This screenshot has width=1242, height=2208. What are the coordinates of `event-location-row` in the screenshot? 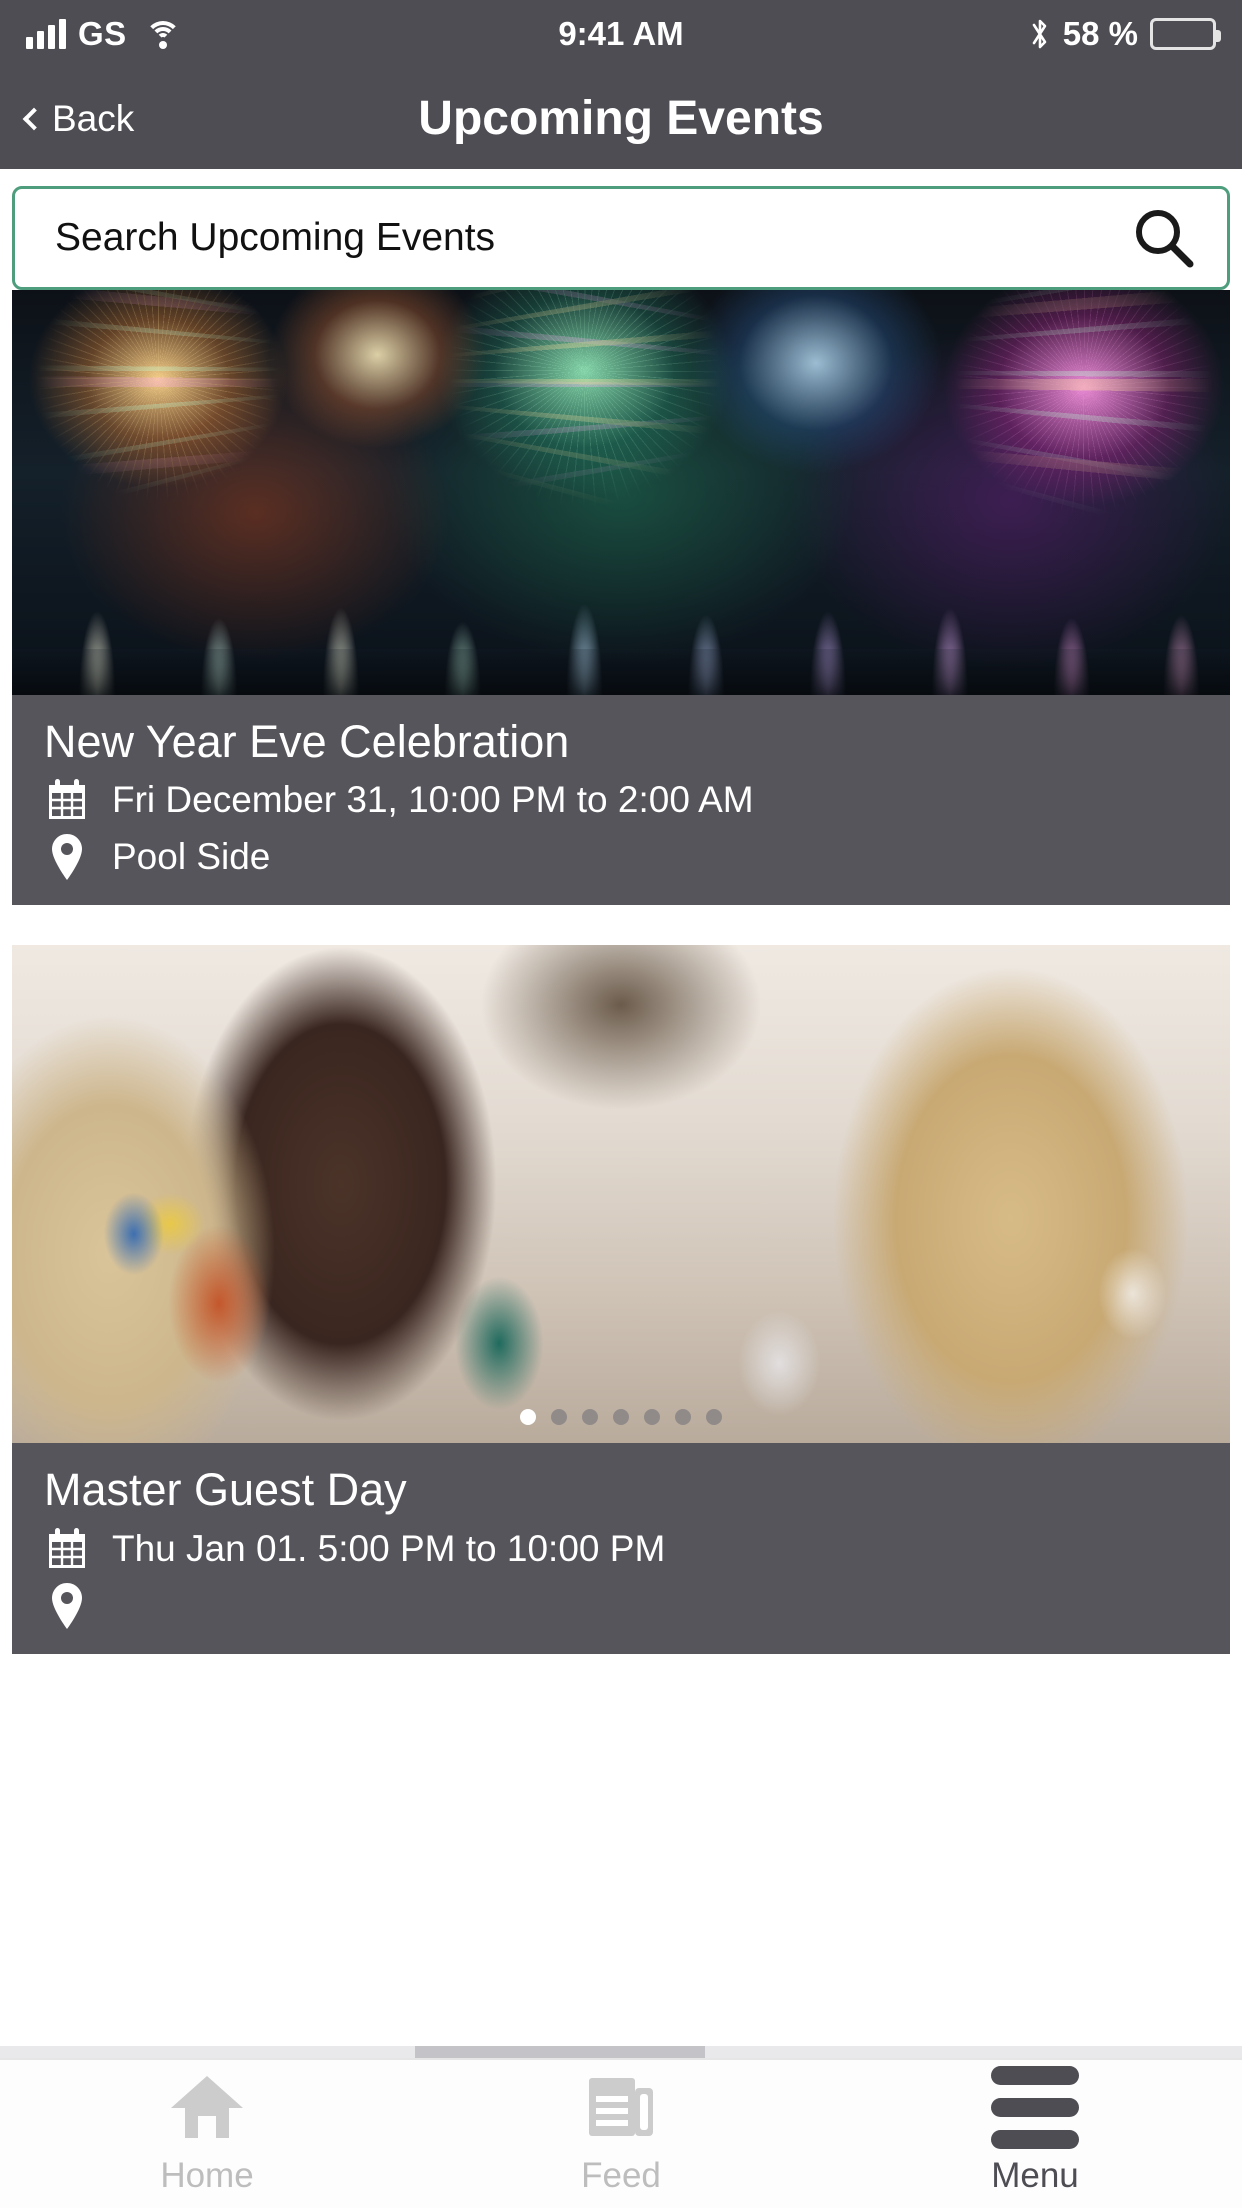 It's located at (621, 1606).